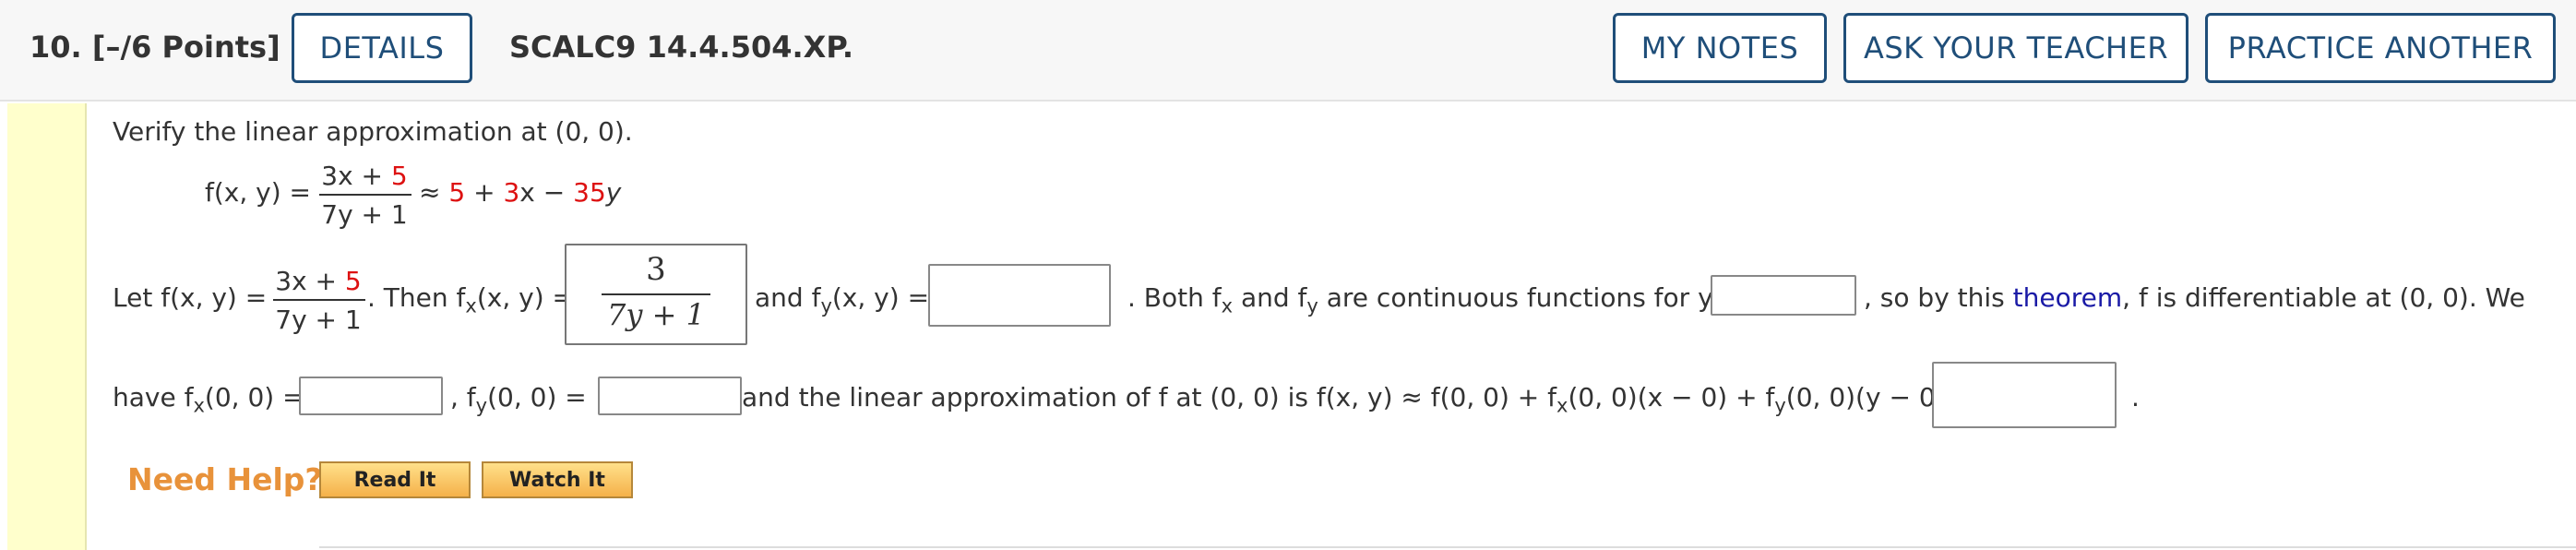 The height and width of the screenshot is (550, 2576). Describe the element at coordinates (208, 399) in the screenshot. I see `have-fx00-label: have fx(0, 0) =` at that location.